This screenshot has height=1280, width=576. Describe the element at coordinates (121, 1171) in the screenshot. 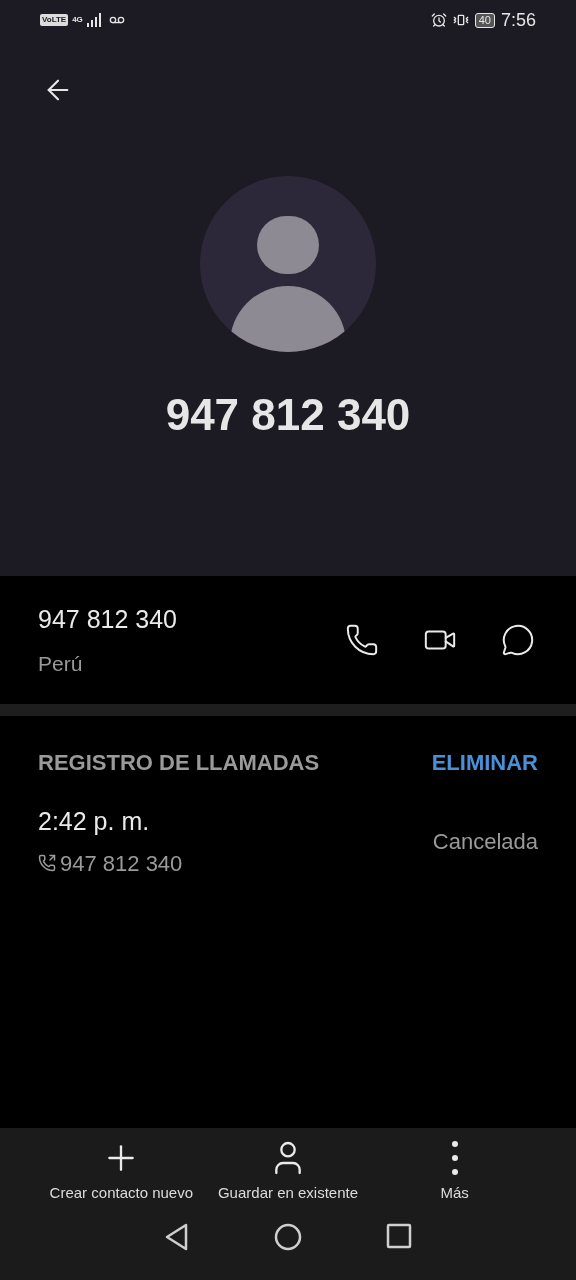

I see `toolbar-button: Crear contacto nuevo` at that location.